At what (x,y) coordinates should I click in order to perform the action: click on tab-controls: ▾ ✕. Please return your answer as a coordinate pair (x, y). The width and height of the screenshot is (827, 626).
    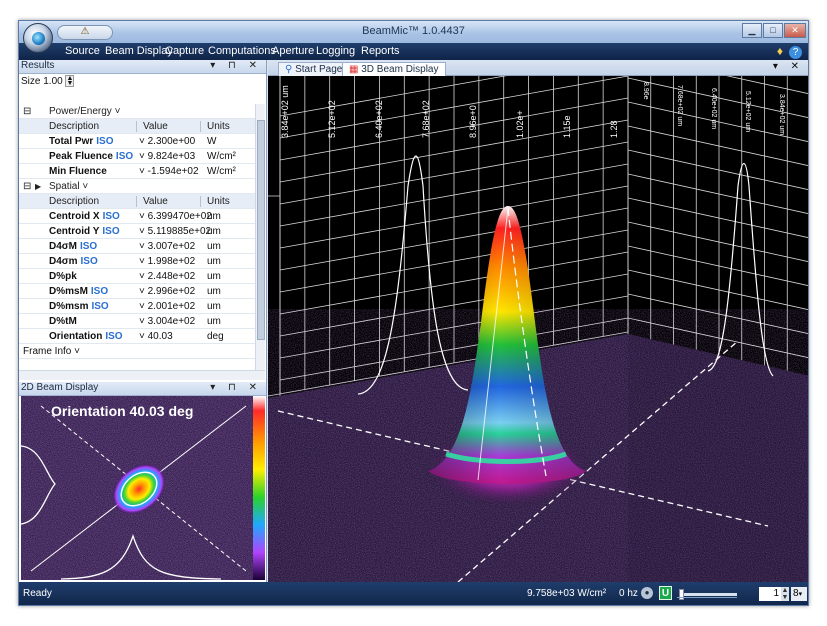
    Looking at the image, I should click on (788, 66).